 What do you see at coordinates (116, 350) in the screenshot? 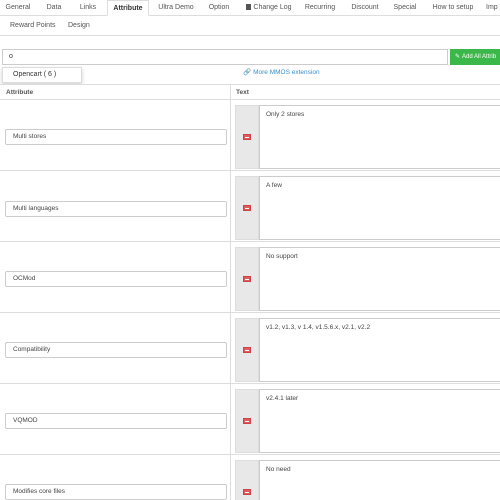
I see `attribute-name-input: Compatibility` at bounding box center [116, 350].